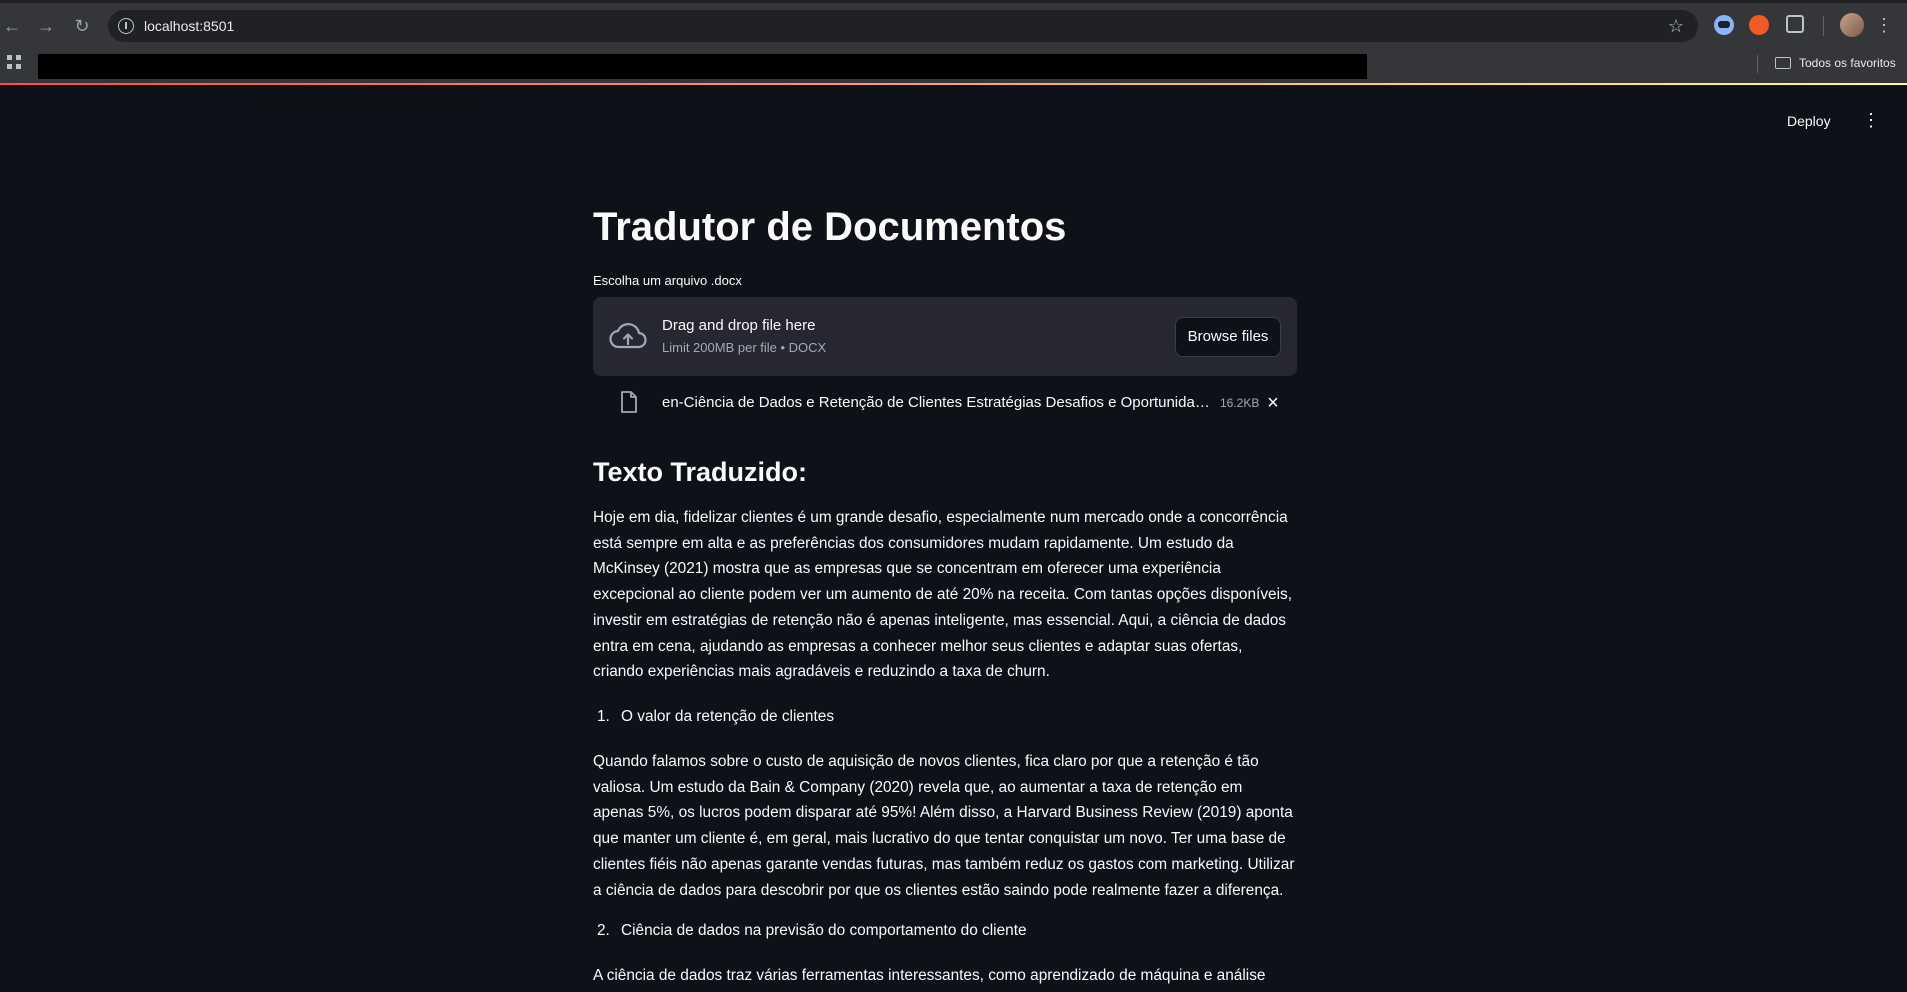 This screenshot has height=992, width=1907. I want to click on uploader-label: Escolha um arquivo .docx, so click(667, 280).